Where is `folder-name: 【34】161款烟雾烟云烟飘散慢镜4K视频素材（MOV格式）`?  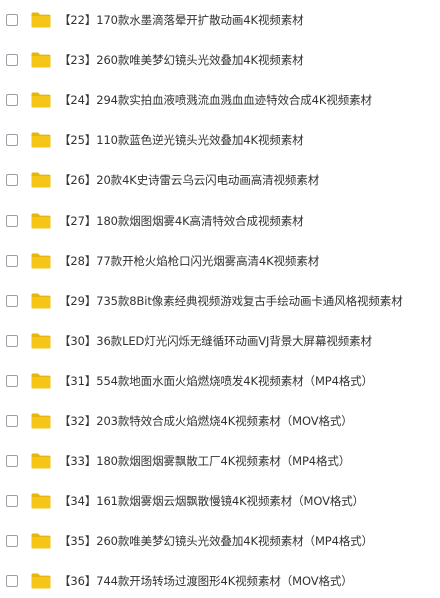 folder-name: 【34】161款烟雾烟云烟飘散慢镜4K视频素材（MOV格式） is located at coordinates (211, 501).